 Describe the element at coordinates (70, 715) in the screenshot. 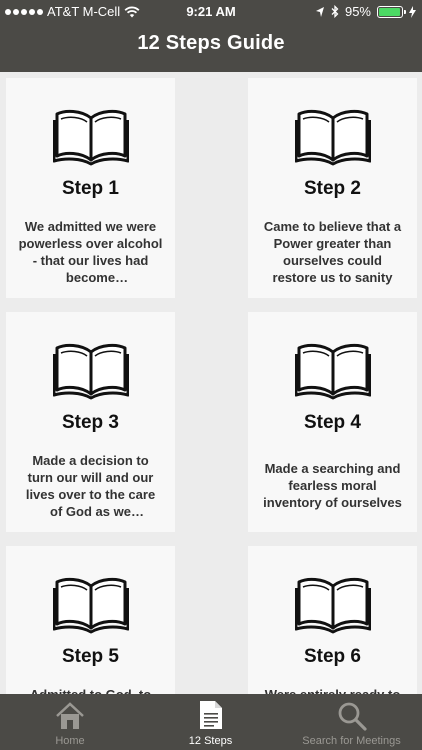

I see `house-icon` at that location.